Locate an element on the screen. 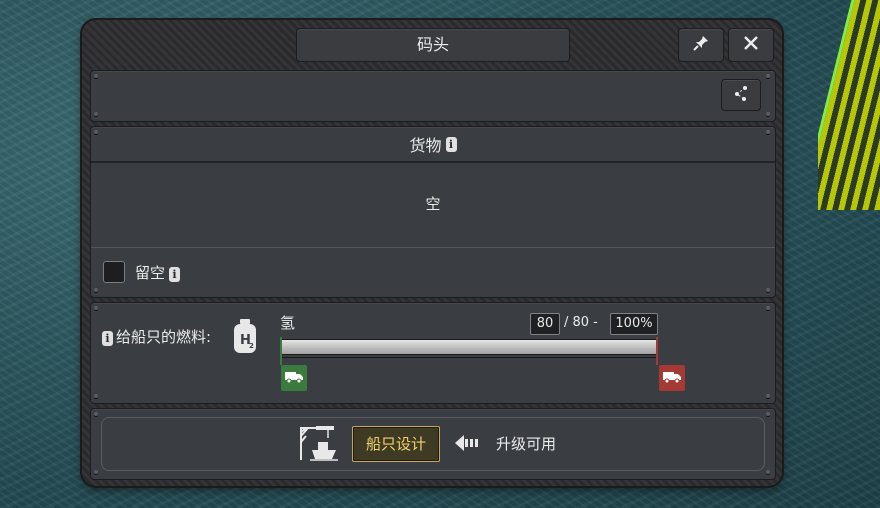  upgrade-available-text: 升级可用 is located at coordinates (526, 444).